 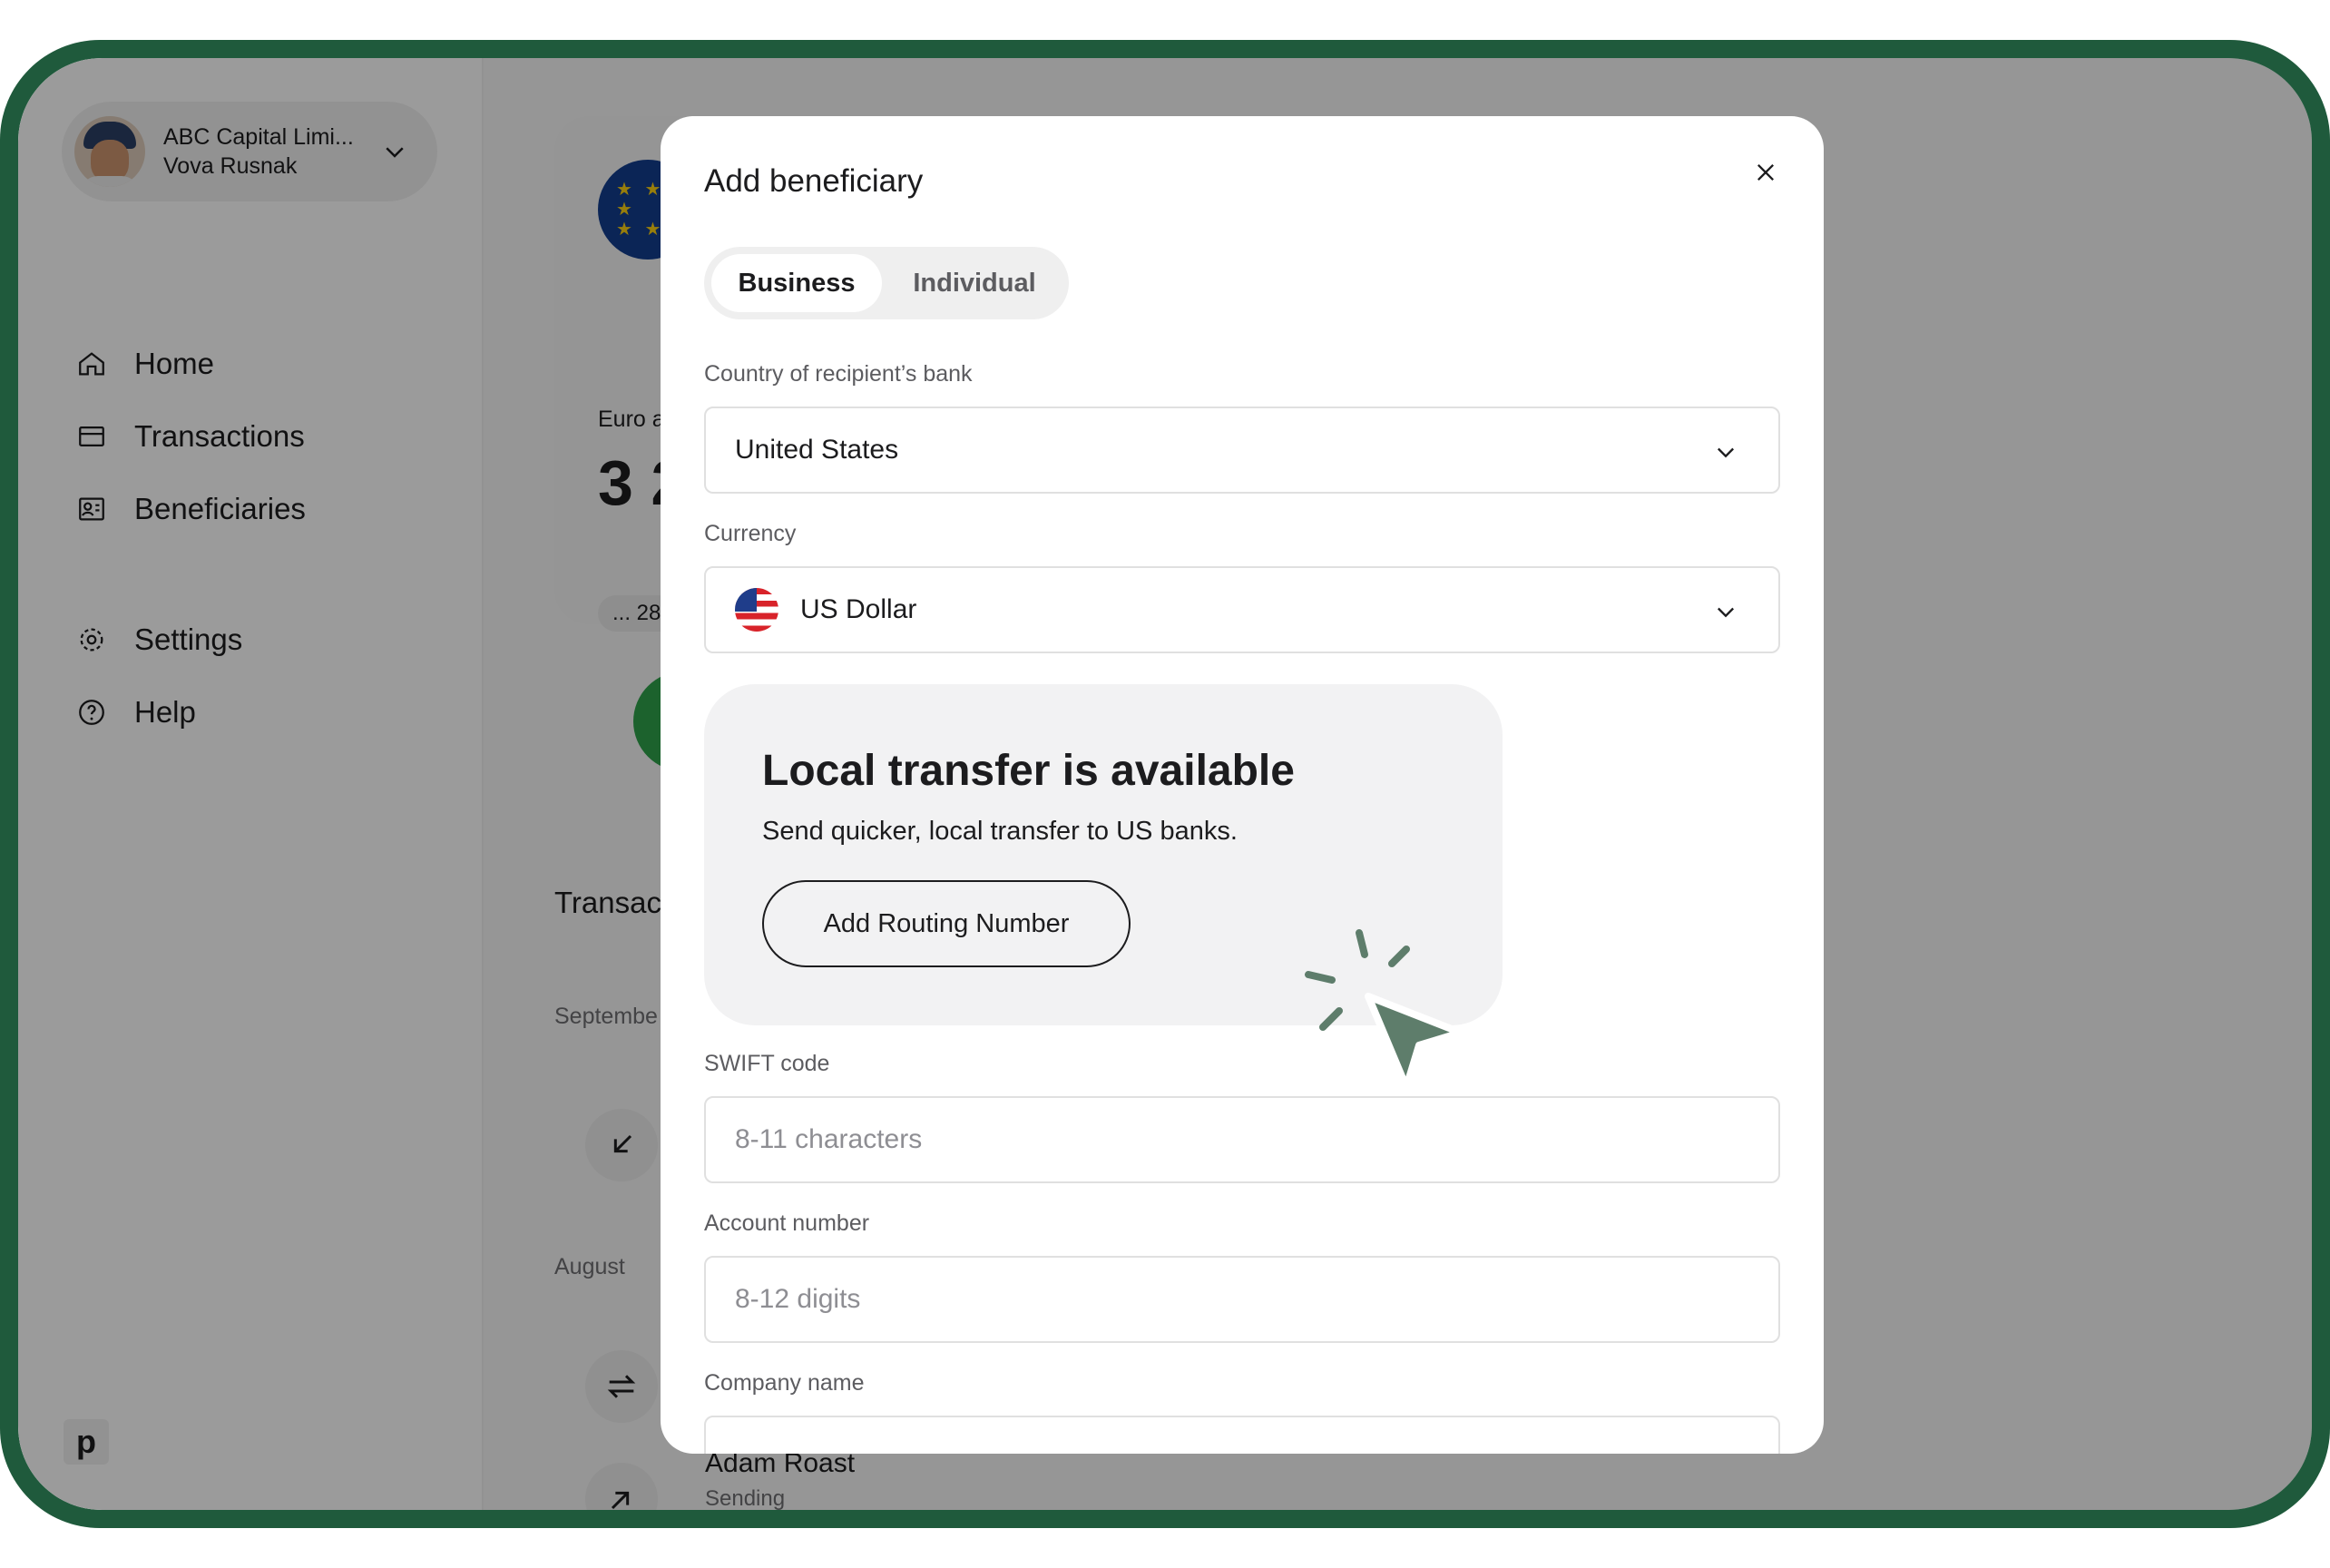 What do you see at coordinates (798, 1299) in the screenshot?
I see `account-number-placeholder: 8-12 digits` at bounding box center [798, 1299].